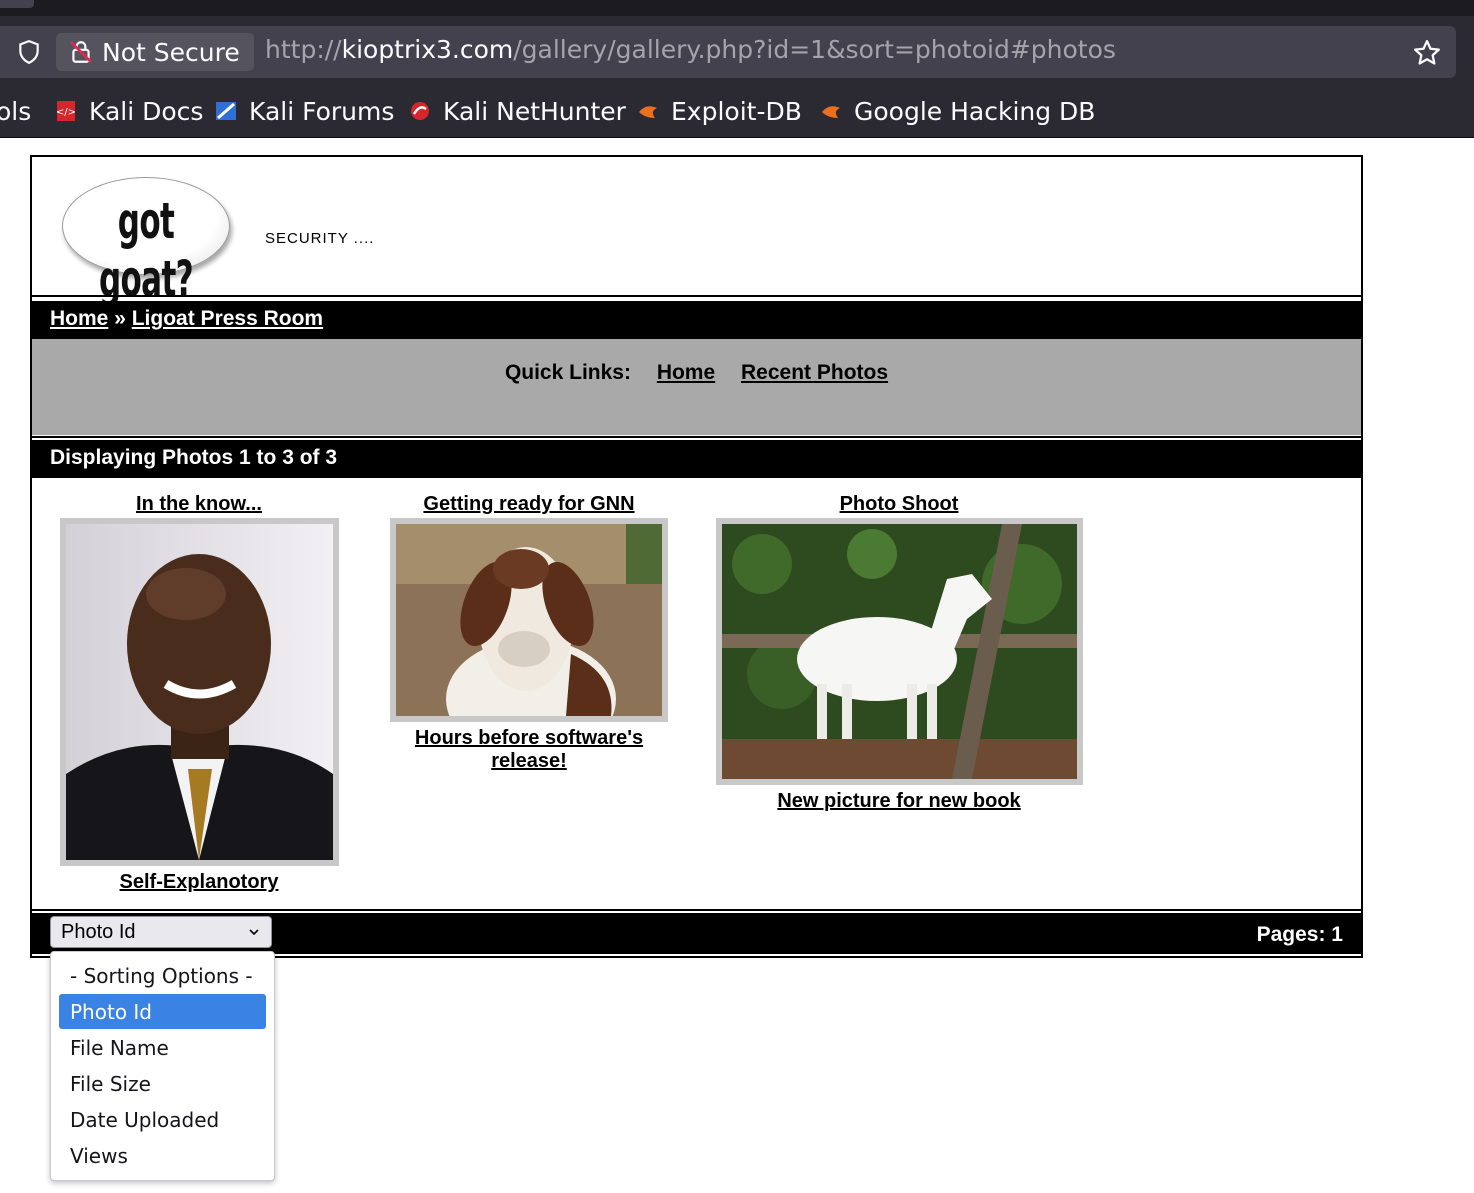 This screenshot has height=1193, width=1474. Describe the element at coordinates (696, 933) in the screenshot. I see `gallery-footer-bar: Photo Id Pages: 1` at that location.